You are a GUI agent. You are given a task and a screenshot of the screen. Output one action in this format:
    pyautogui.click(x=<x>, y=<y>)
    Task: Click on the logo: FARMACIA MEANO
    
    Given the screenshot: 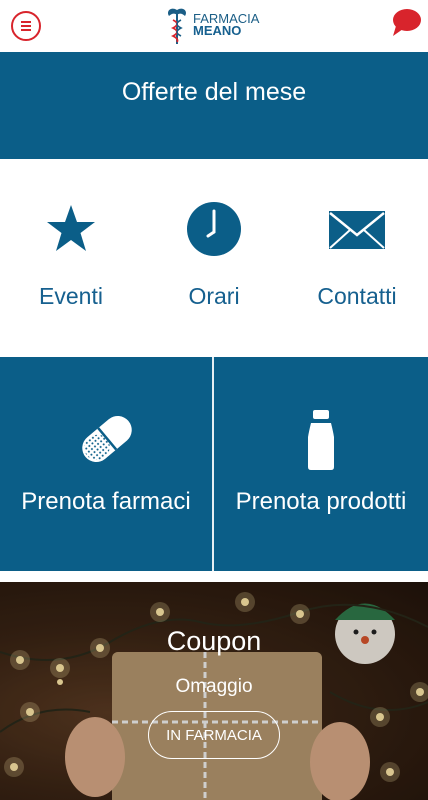 What is the action you would take?
    pyautogui.click(x=216, y=26)
    